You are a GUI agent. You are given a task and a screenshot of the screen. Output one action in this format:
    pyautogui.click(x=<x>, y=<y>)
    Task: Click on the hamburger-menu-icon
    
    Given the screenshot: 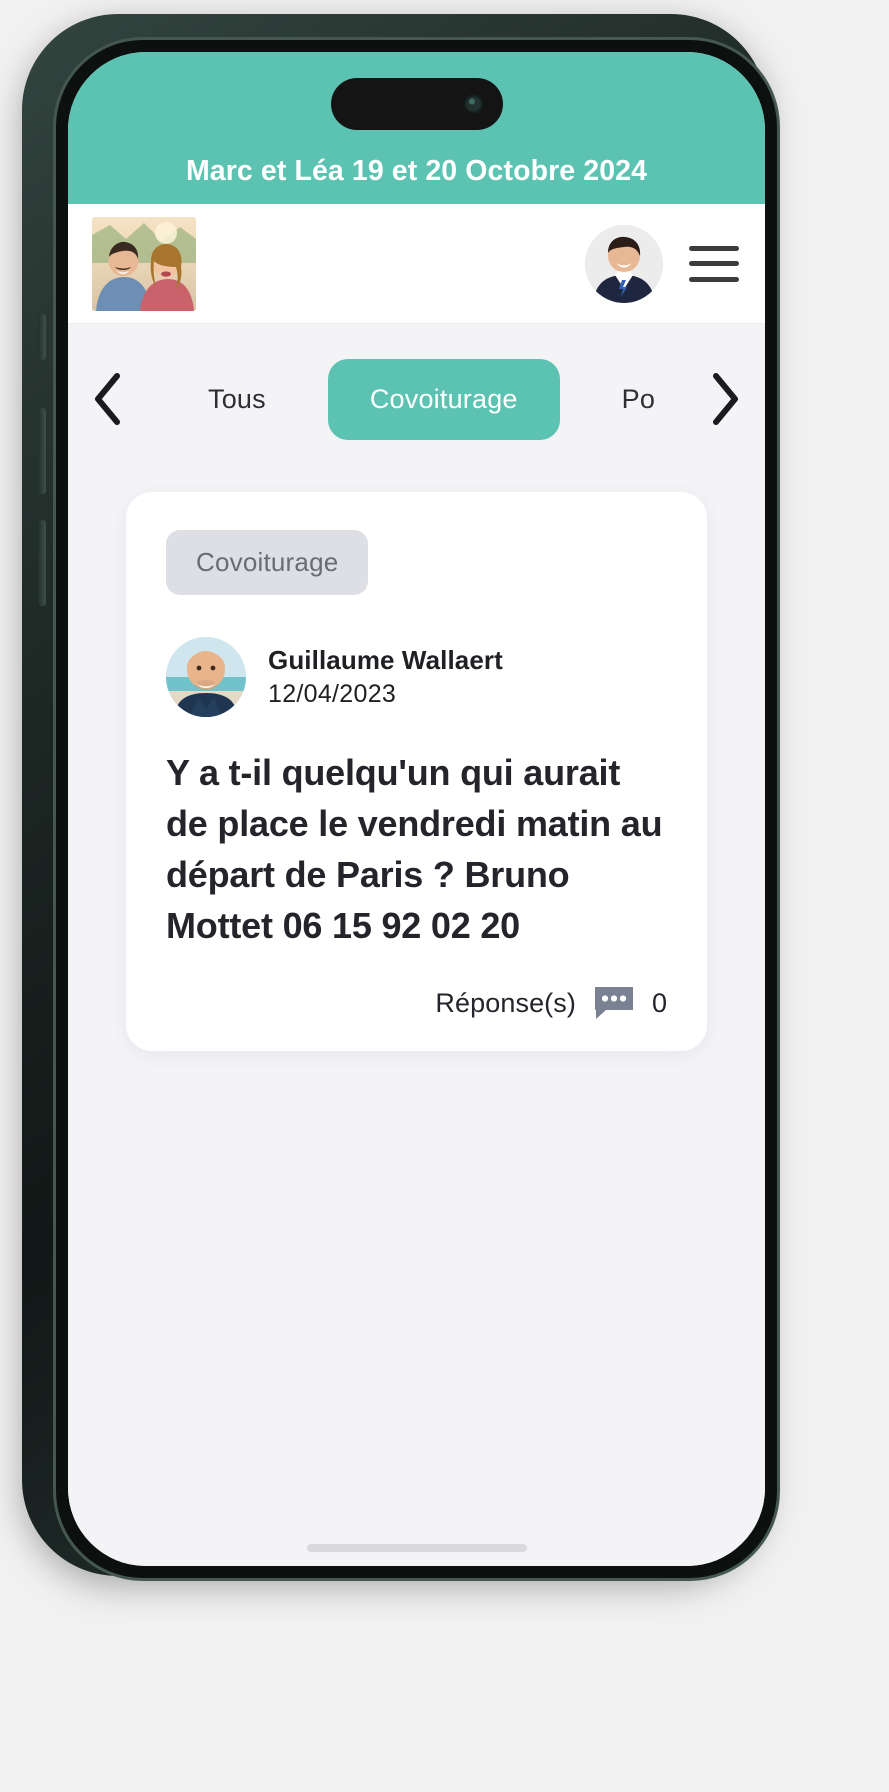 What is the action you would take?
    pyautogui.click(x=714, y=263)
    